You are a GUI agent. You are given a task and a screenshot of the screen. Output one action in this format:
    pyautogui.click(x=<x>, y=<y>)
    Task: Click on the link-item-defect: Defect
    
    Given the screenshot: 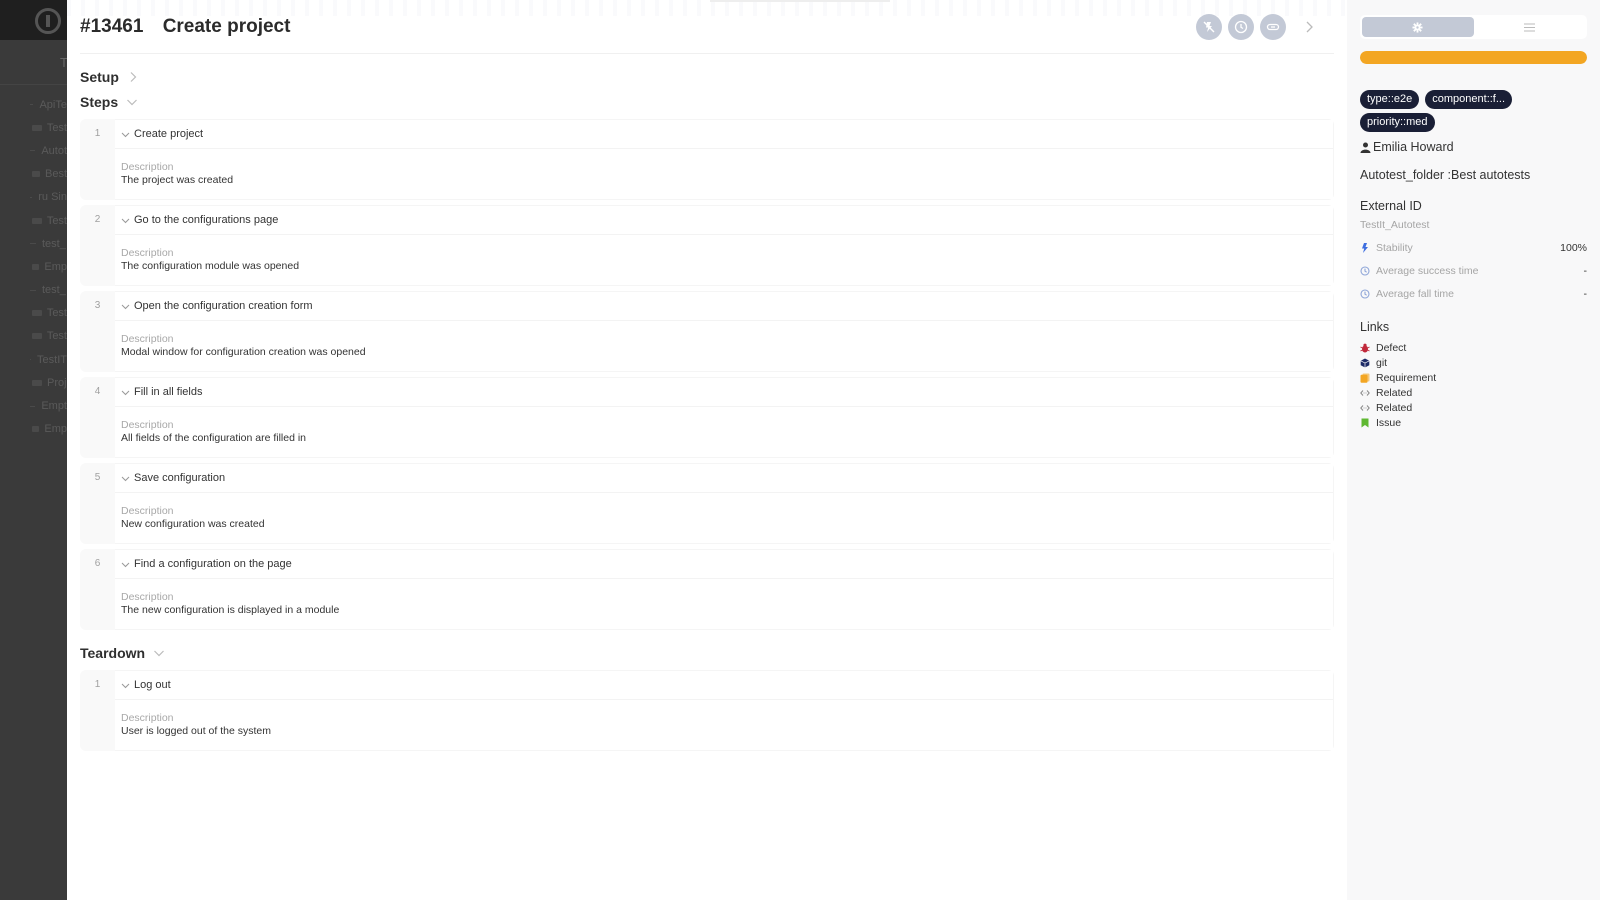 What is the action you would take?
    pyautogui.click(x=1473, y=347)
    